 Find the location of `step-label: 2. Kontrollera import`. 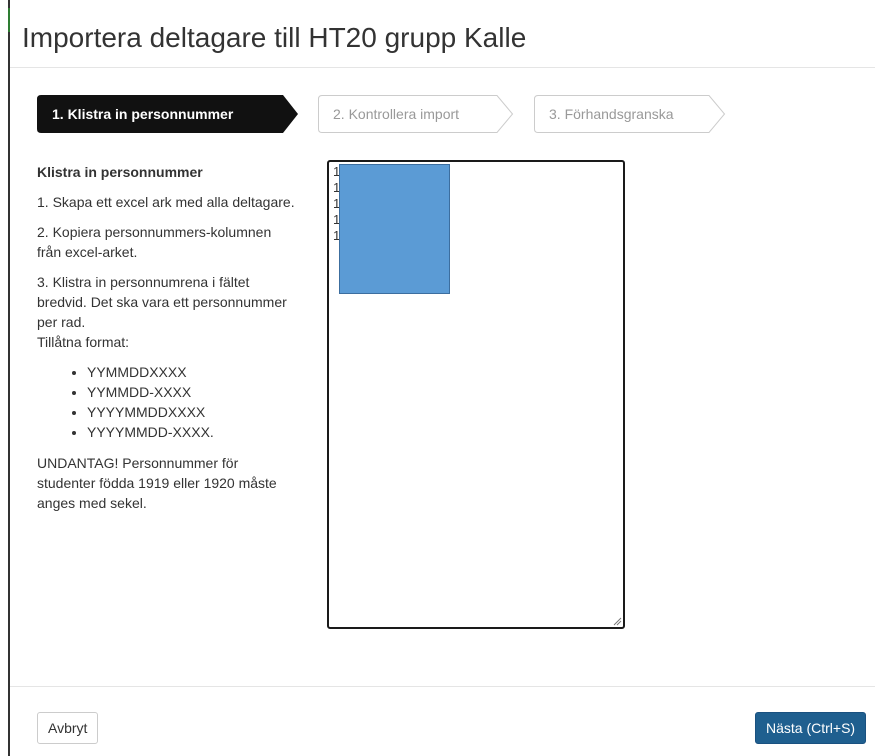

step-label: 2. Kontrollera import is located at coordinates (396, 114).